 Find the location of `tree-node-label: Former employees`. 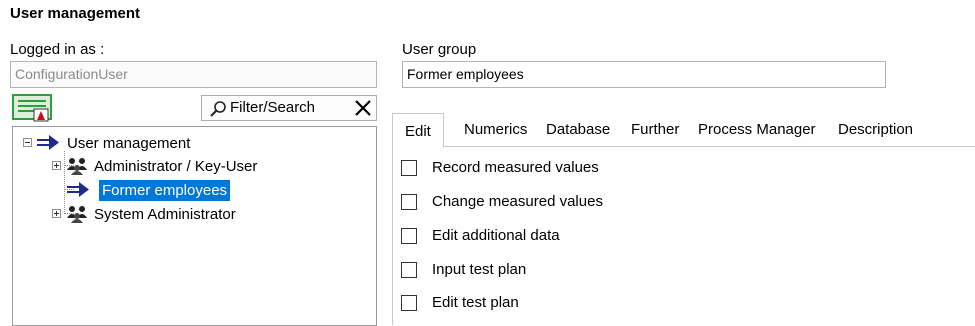

tree-node-label: Former employees is located at coordinates (165, 190).